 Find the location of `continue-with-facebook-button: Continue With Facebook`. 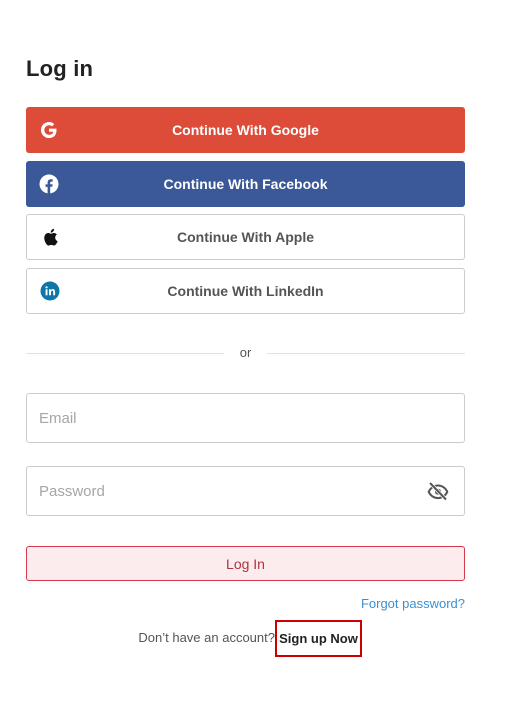

continue-with-facebook-button: Continue With Facebook is located at coordinates (245, 184).